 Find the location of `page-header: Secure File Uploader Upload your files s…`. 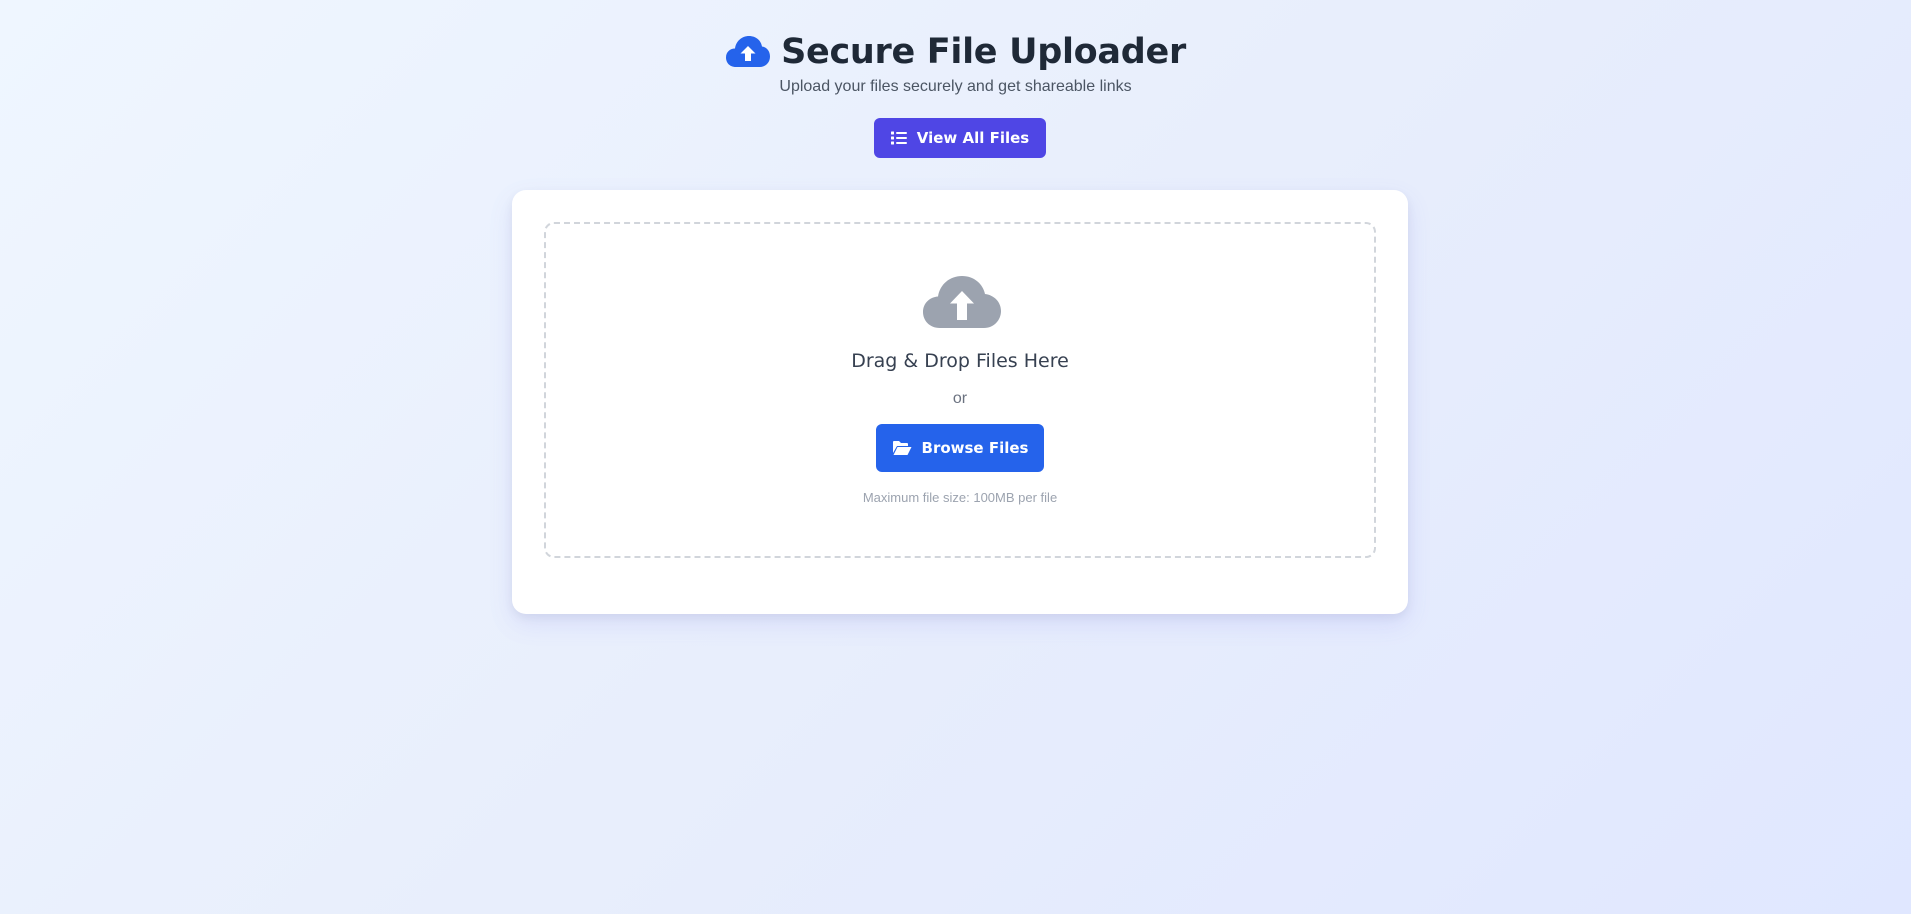

page-header: Secure File Uploader Upload your files s… is located at coordinates (955, 63).